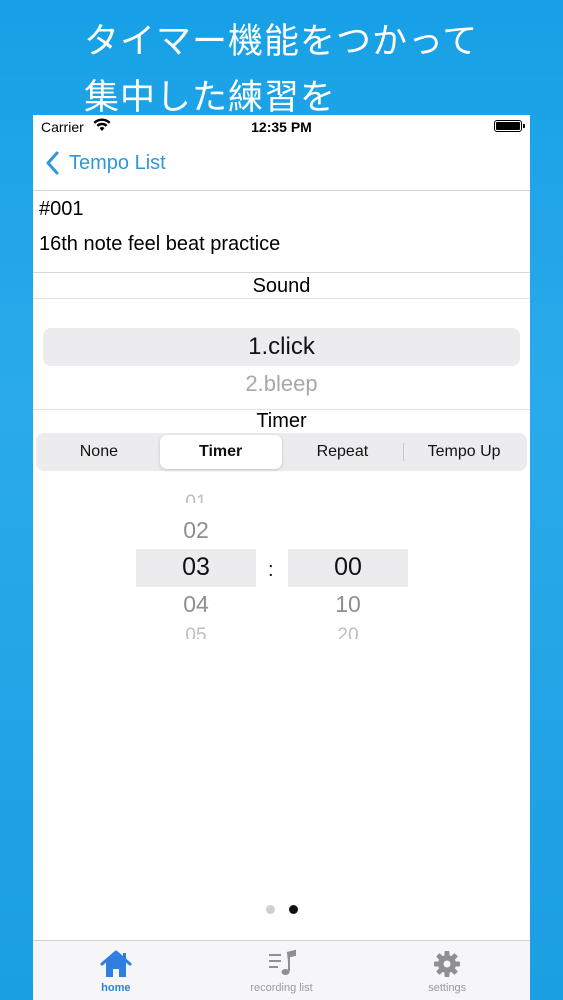 The height and width of the screenshot is (1000, 563). I want to click on timer-header: Timer, so click(281, 421).